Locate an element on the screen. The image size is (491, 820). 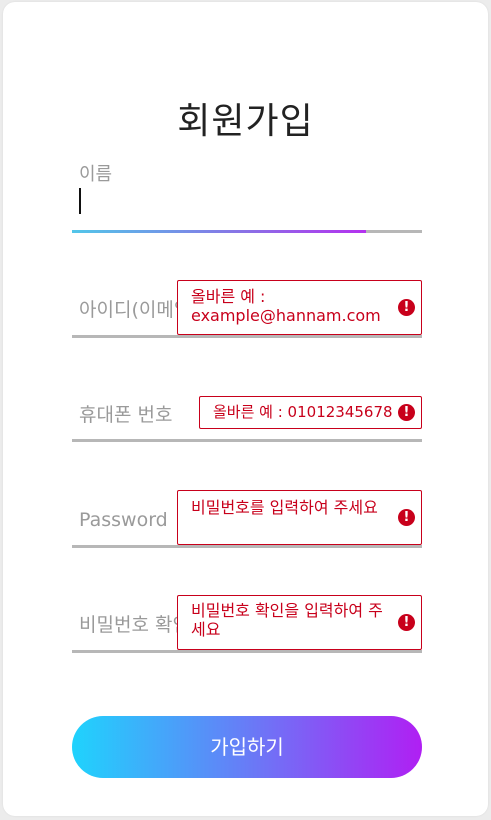
name-field: 이름 is located at coordinates (247, 196).